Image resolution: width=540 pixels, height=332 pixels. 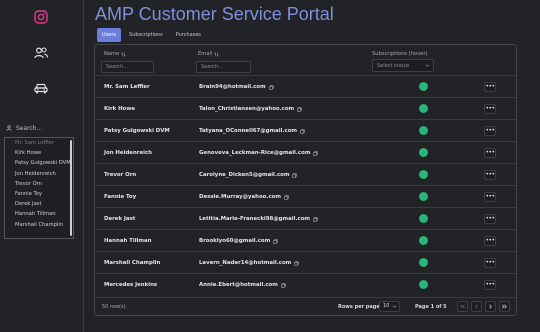 I want to click on rows-per-page-select: 10, so click(x=389, y=306).